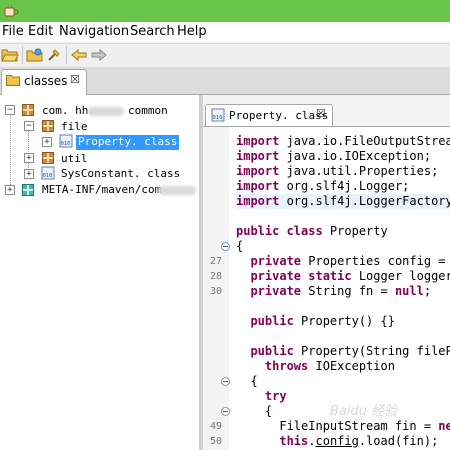 This screenshot has height=450, width=450. I want to click on code-line: this.config.load(fin);, so click(337, 441).